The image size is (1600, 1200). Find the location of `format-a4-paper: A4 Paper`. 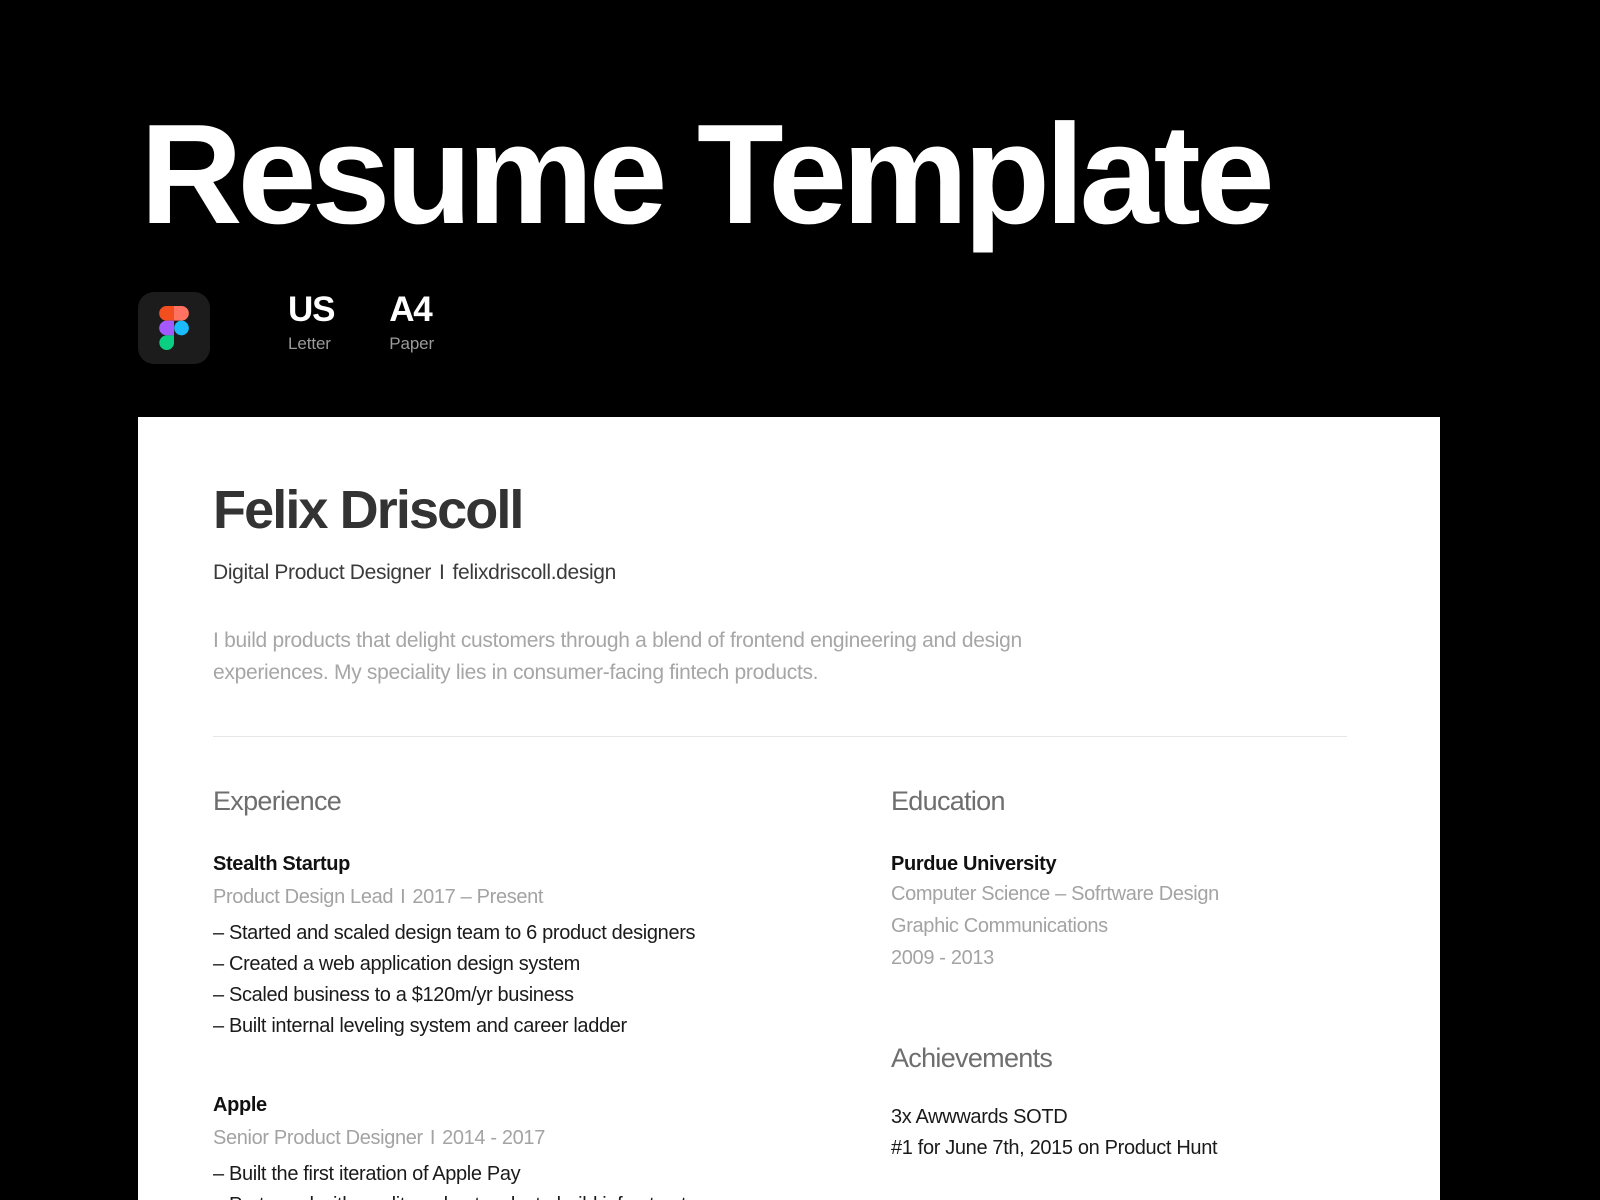

format-a4-paper: A4 Paper is located at coordinates (412, 322).